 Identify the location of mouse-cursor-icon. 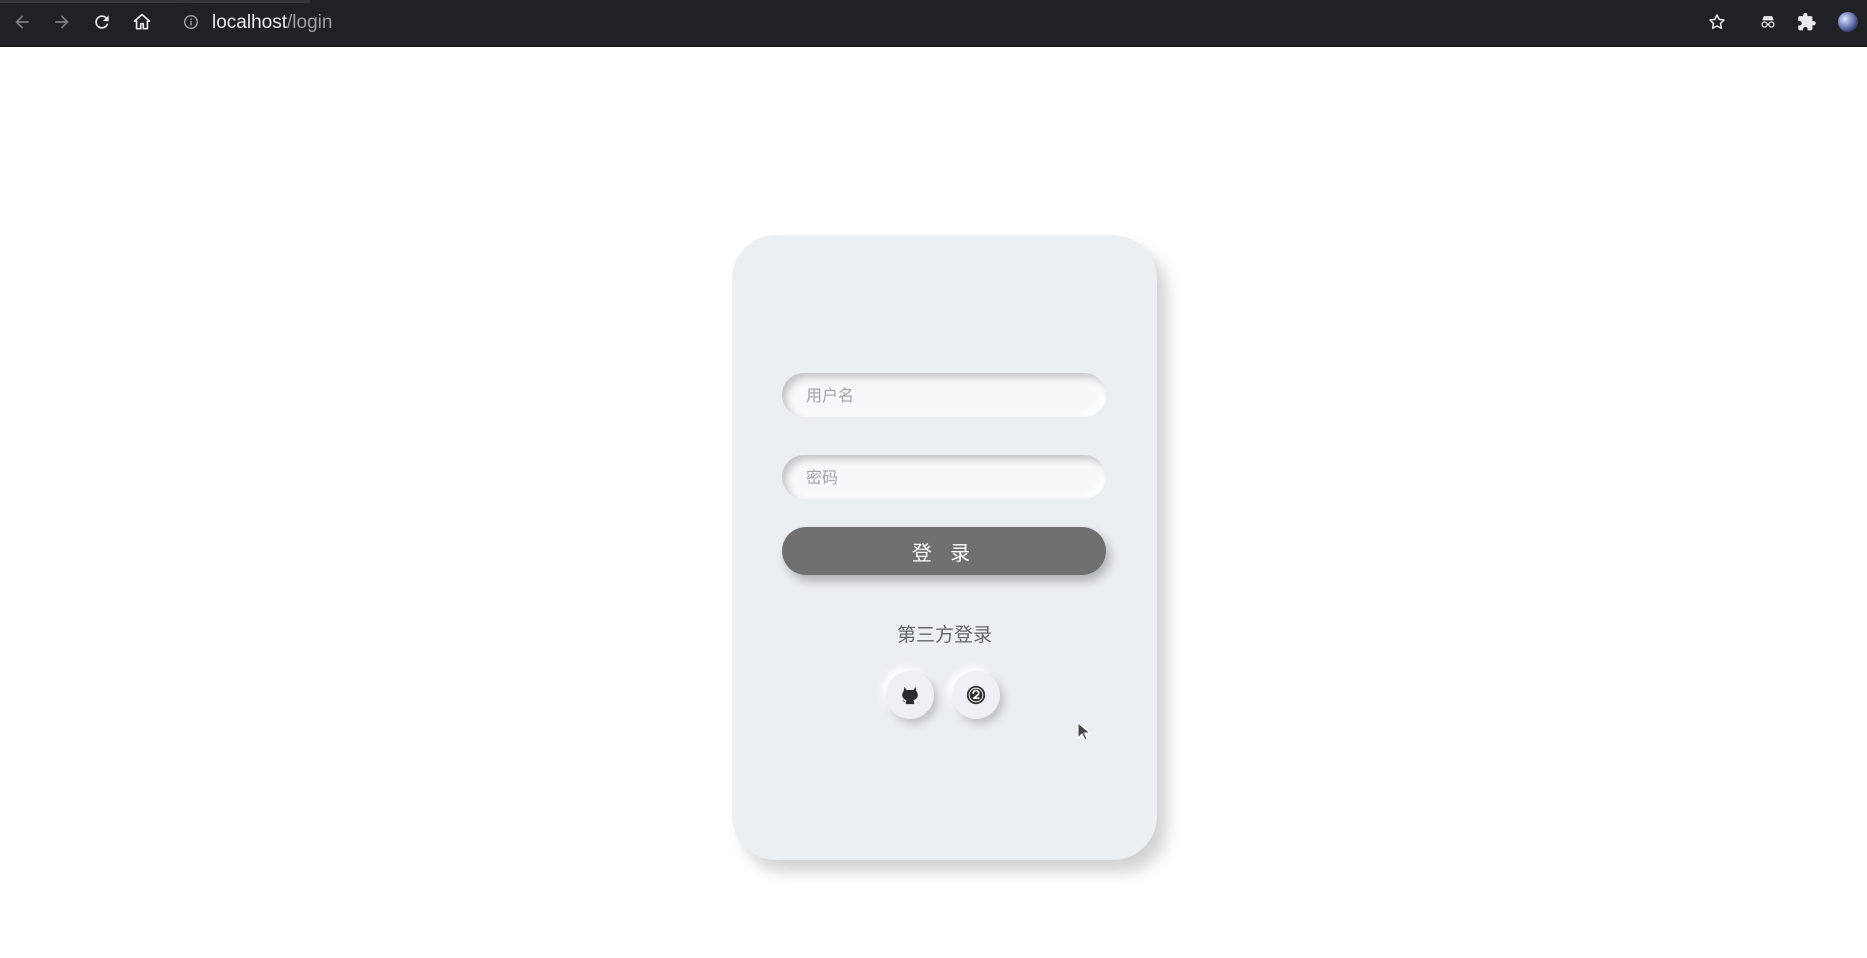
(1084, 731).